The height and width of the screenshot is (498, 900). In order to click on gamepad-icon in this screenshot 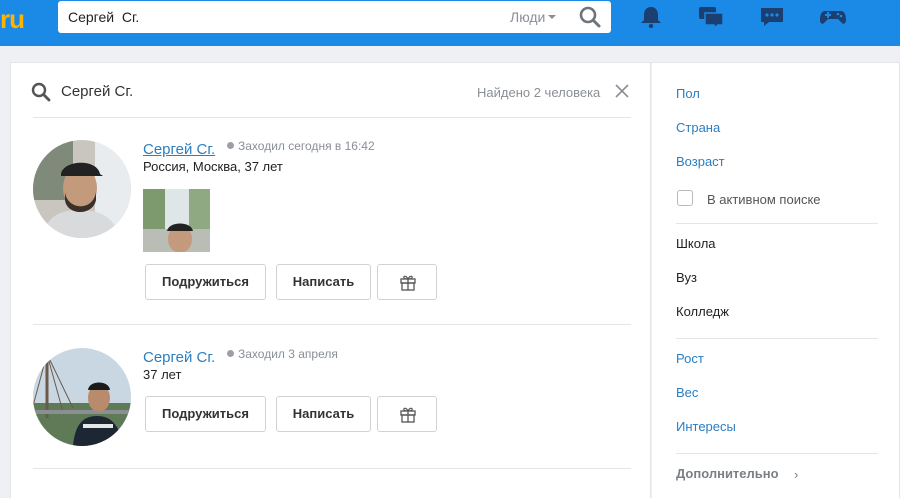, I will do `click(833, 17)`.